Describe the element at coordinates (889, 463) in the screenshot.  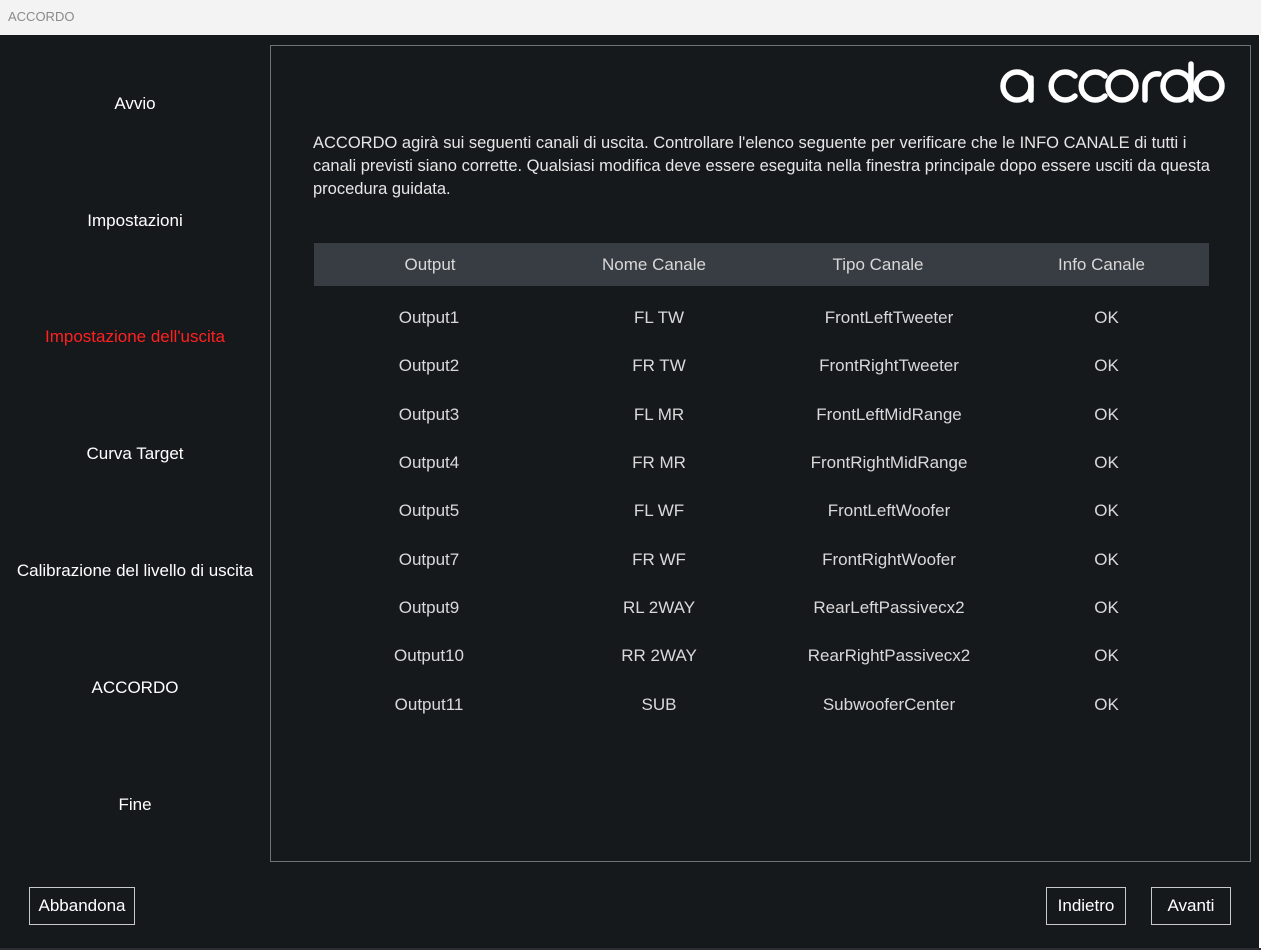
I see `cell-tipo-canale: FrontRightMidRange` at that location.